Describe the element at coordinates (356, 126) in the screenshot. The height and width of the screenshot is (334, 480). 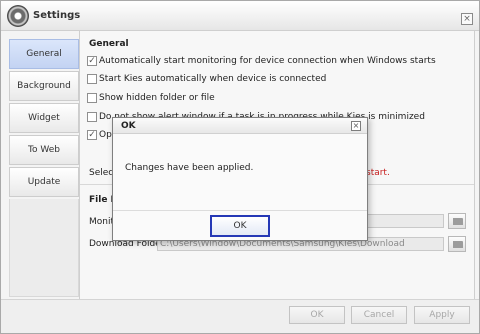
I see `dialog-close-button: ×` at that location.